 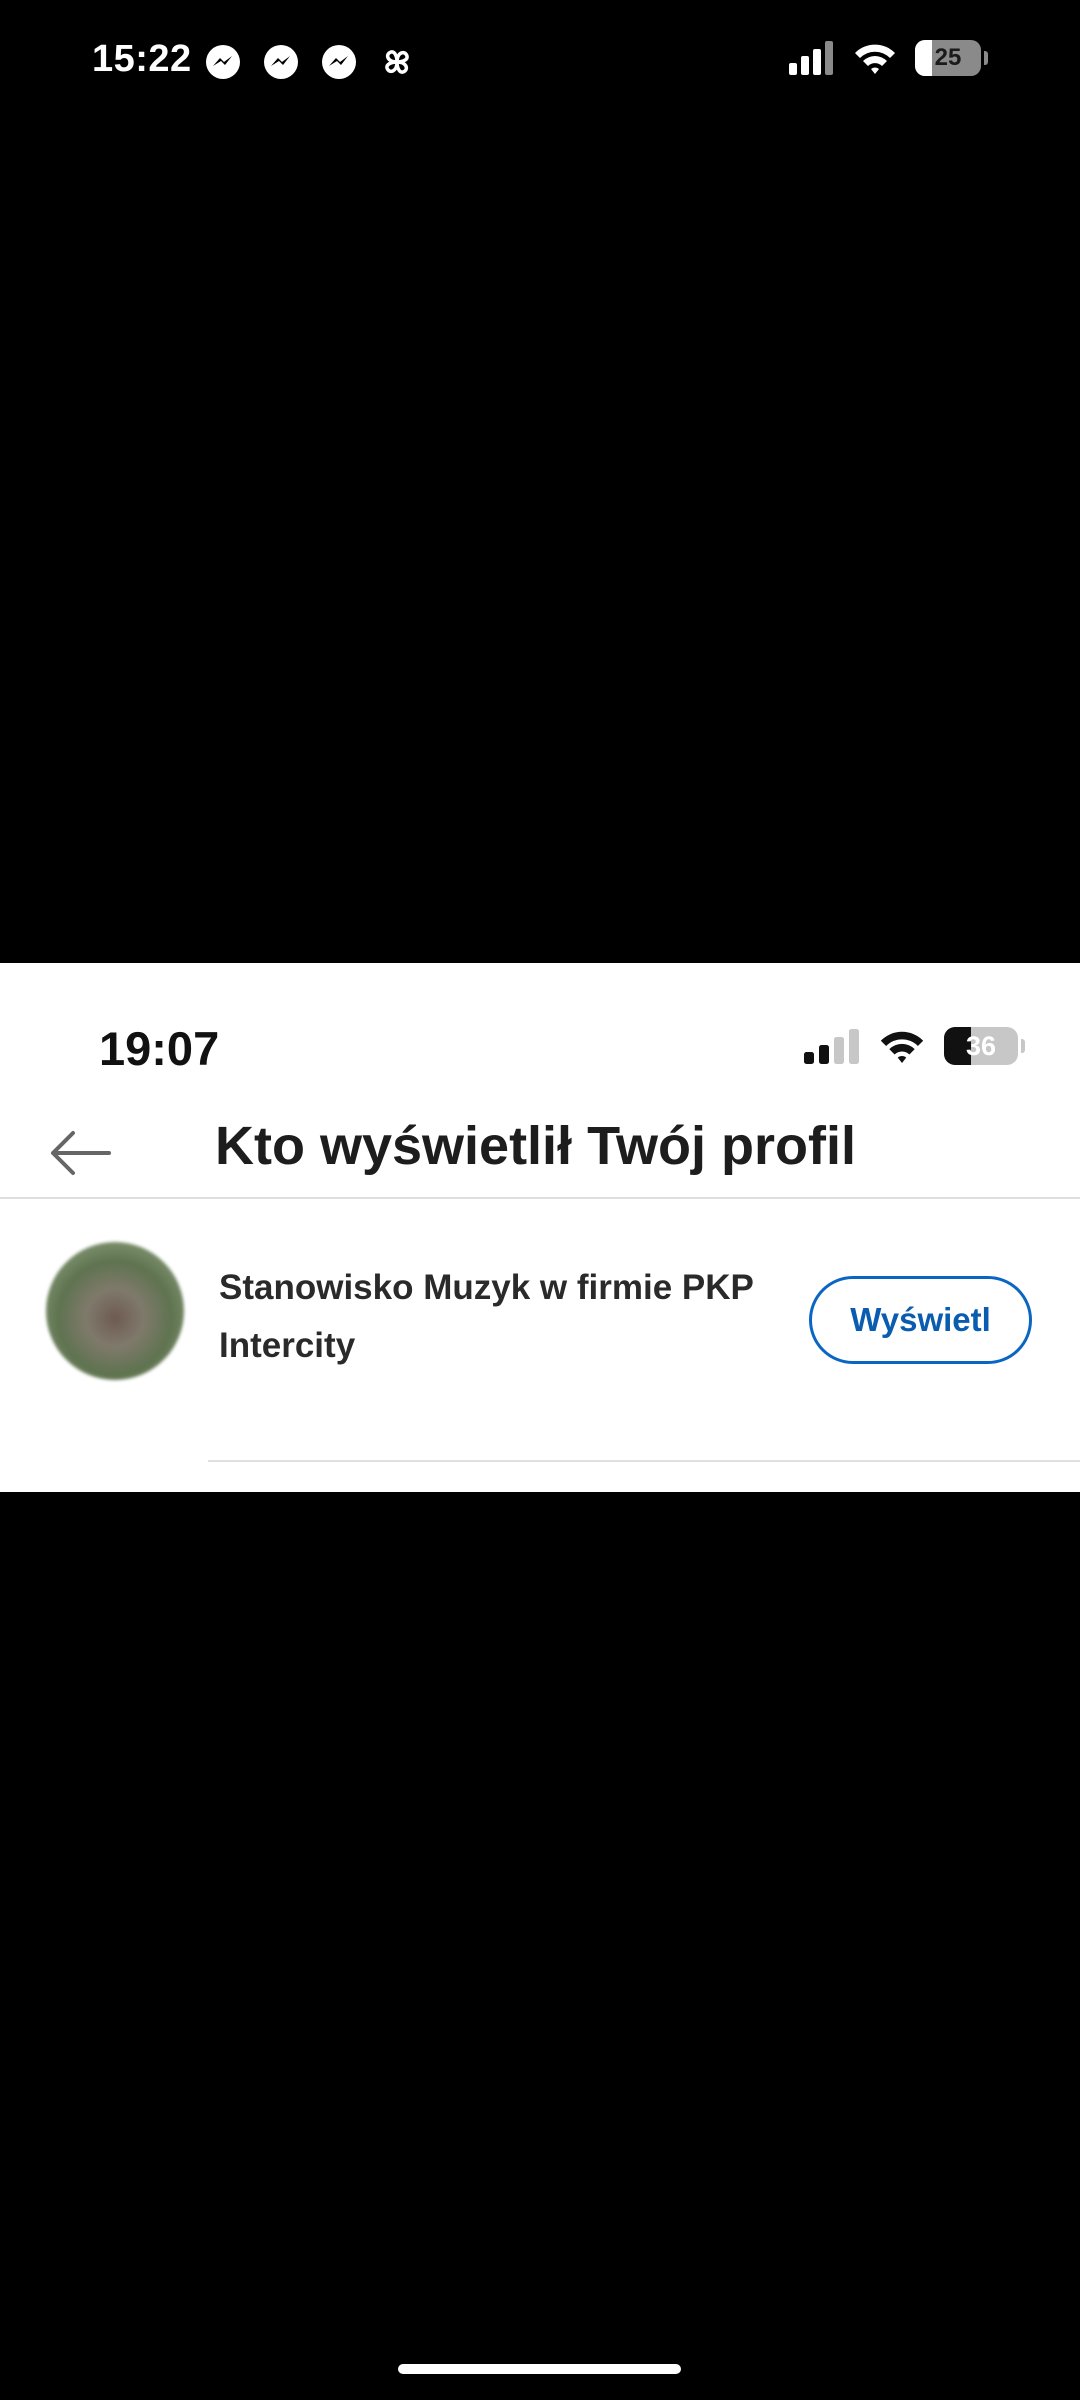 I want to click on battery-level: 25, so click(x=948, y=57).